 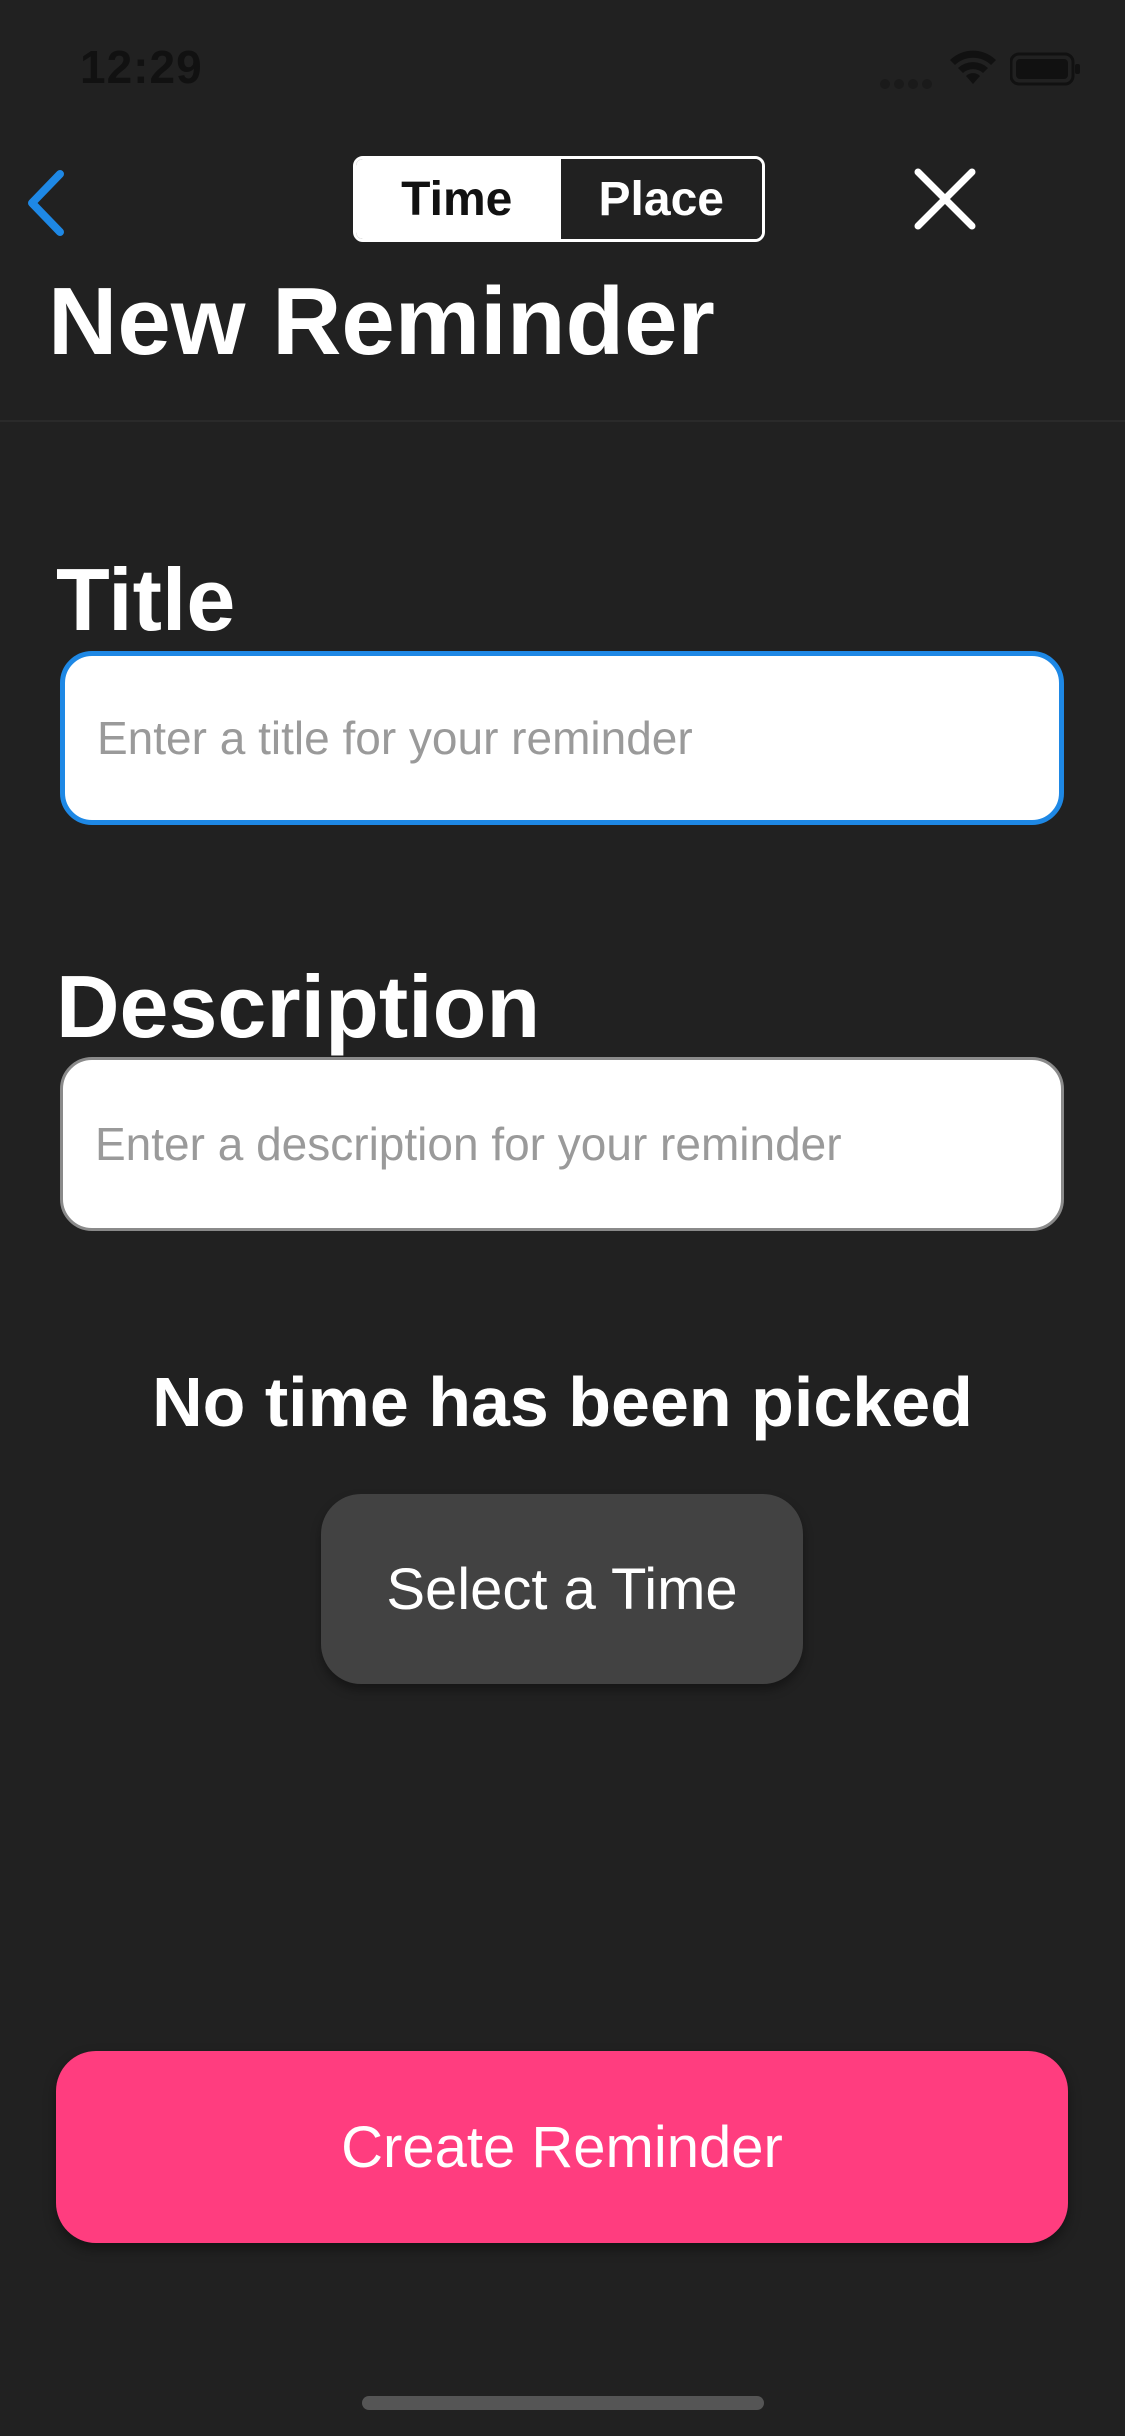 I want to click on back-button, so click(x=48, y=203).